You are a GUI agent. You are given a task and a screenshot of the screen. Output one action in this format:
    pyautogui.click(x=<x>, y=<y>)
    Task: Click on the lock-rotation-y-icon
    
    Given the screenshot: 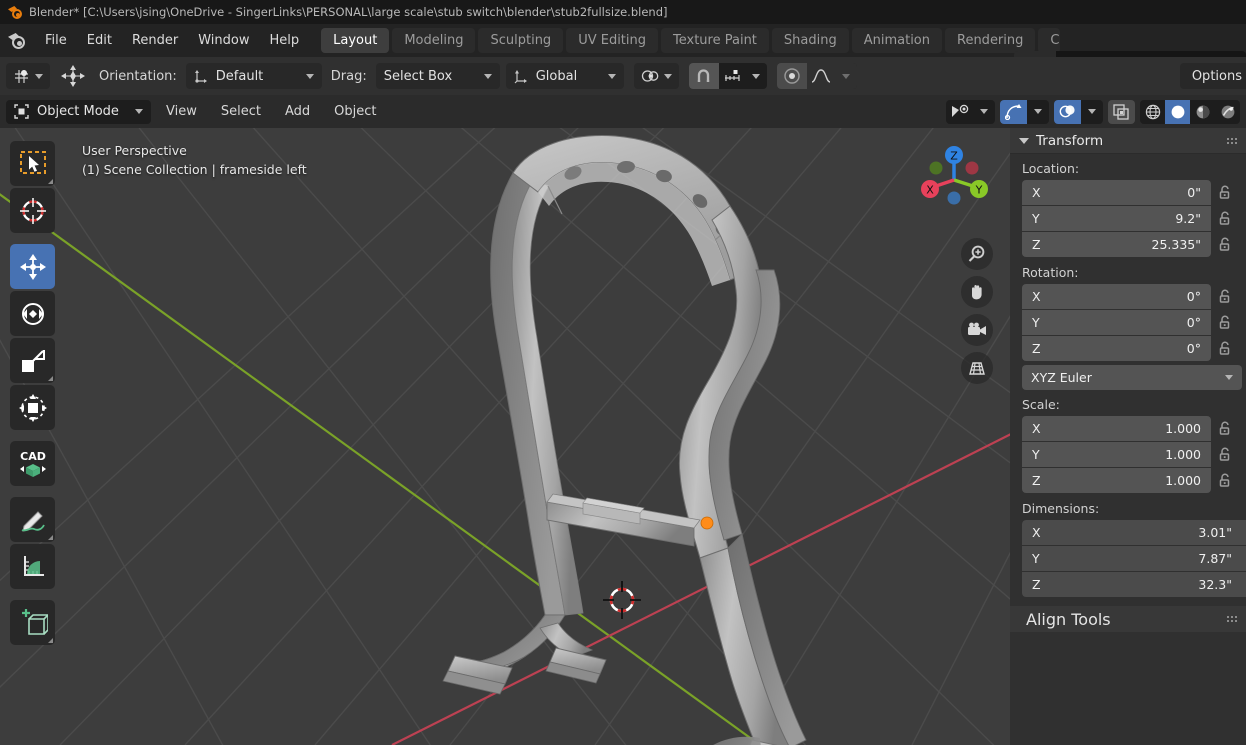 What is the action you would take?
    pyautogui.click(x=1225, y=322)
    